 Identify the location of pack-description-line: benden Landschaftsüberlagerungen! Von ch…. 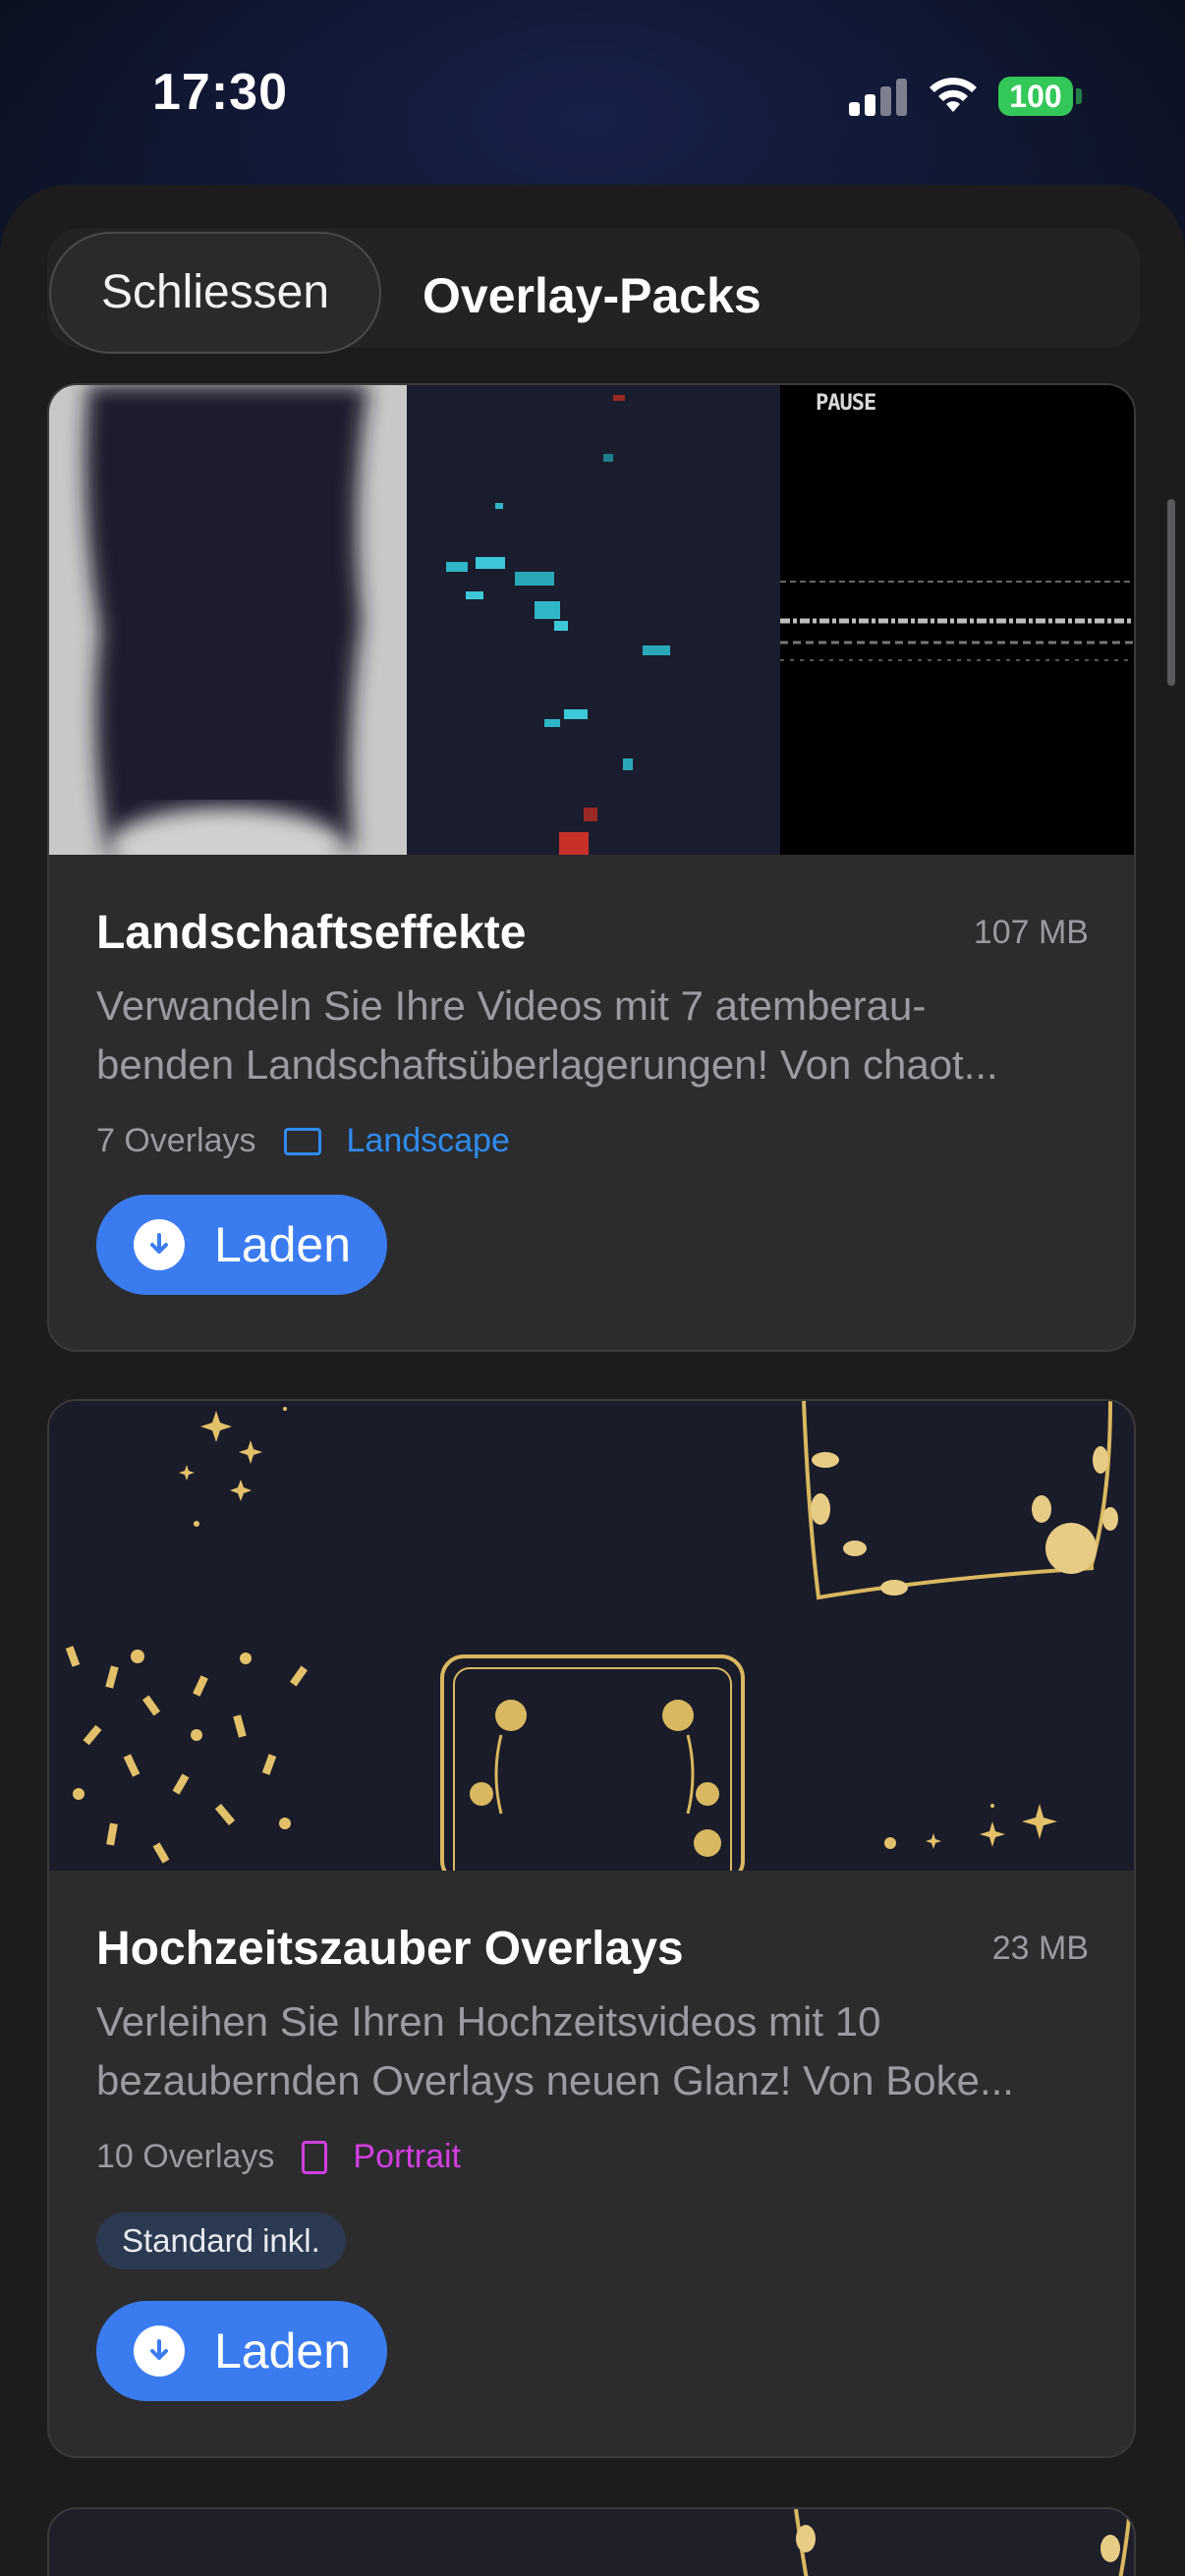
(547, 1064).